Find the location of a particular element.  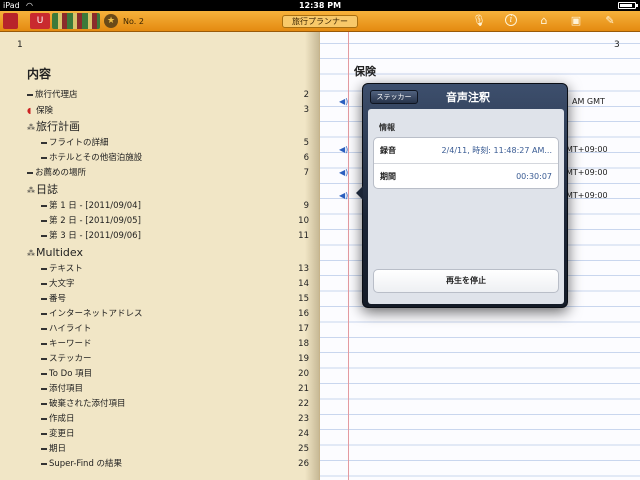

toc-item: 第 2 日 - [2011/09/05] 10 is located at coordinates (168, 221).